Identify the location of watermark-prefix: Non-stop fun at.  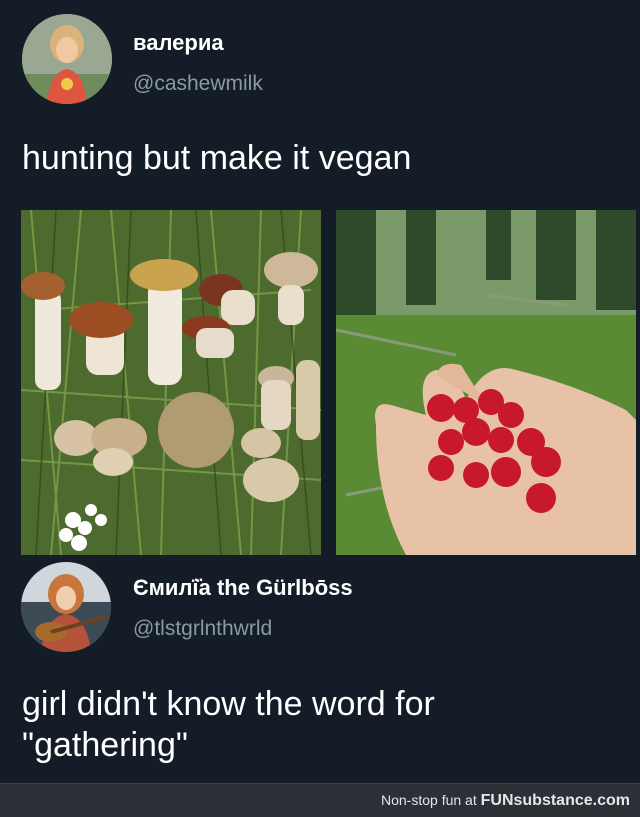
(431, 800).